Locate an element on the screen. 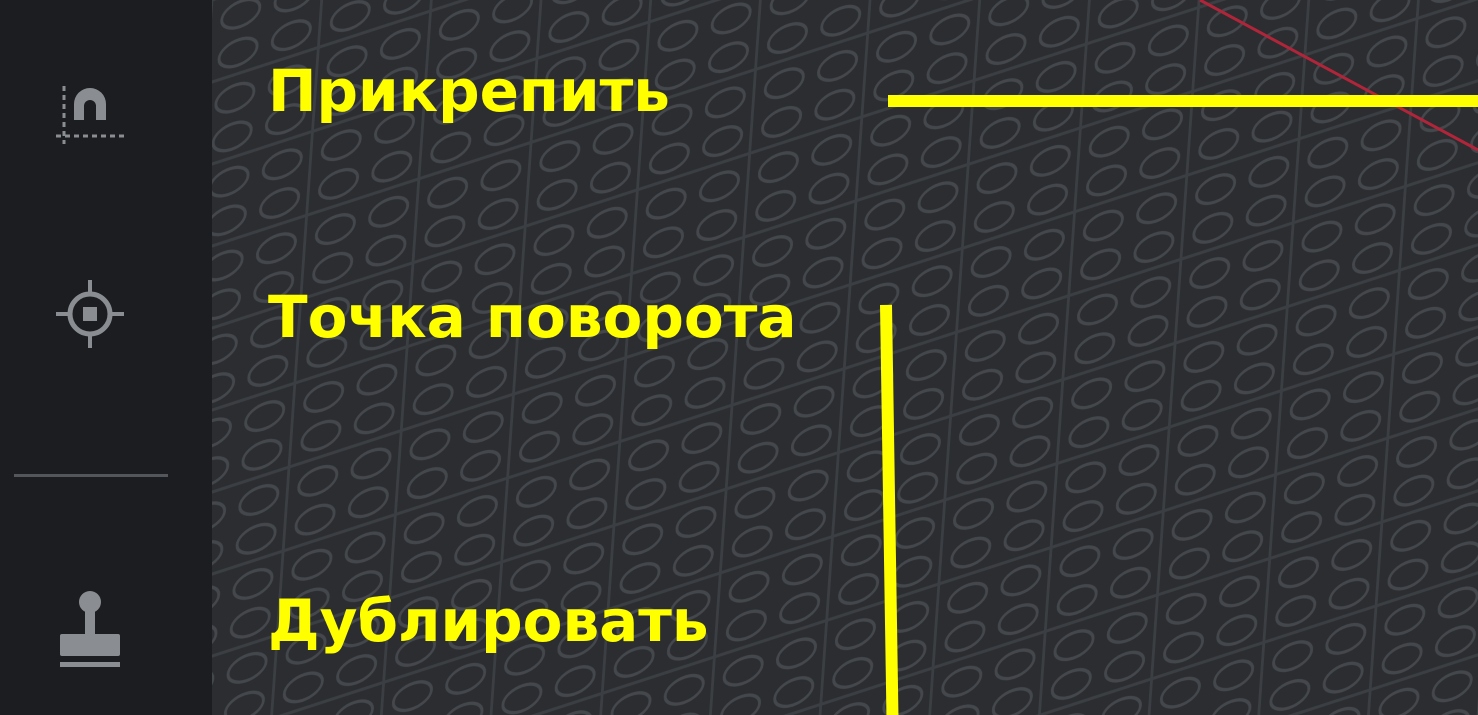  pivot-target-icon is located at coordinates (90, 314).